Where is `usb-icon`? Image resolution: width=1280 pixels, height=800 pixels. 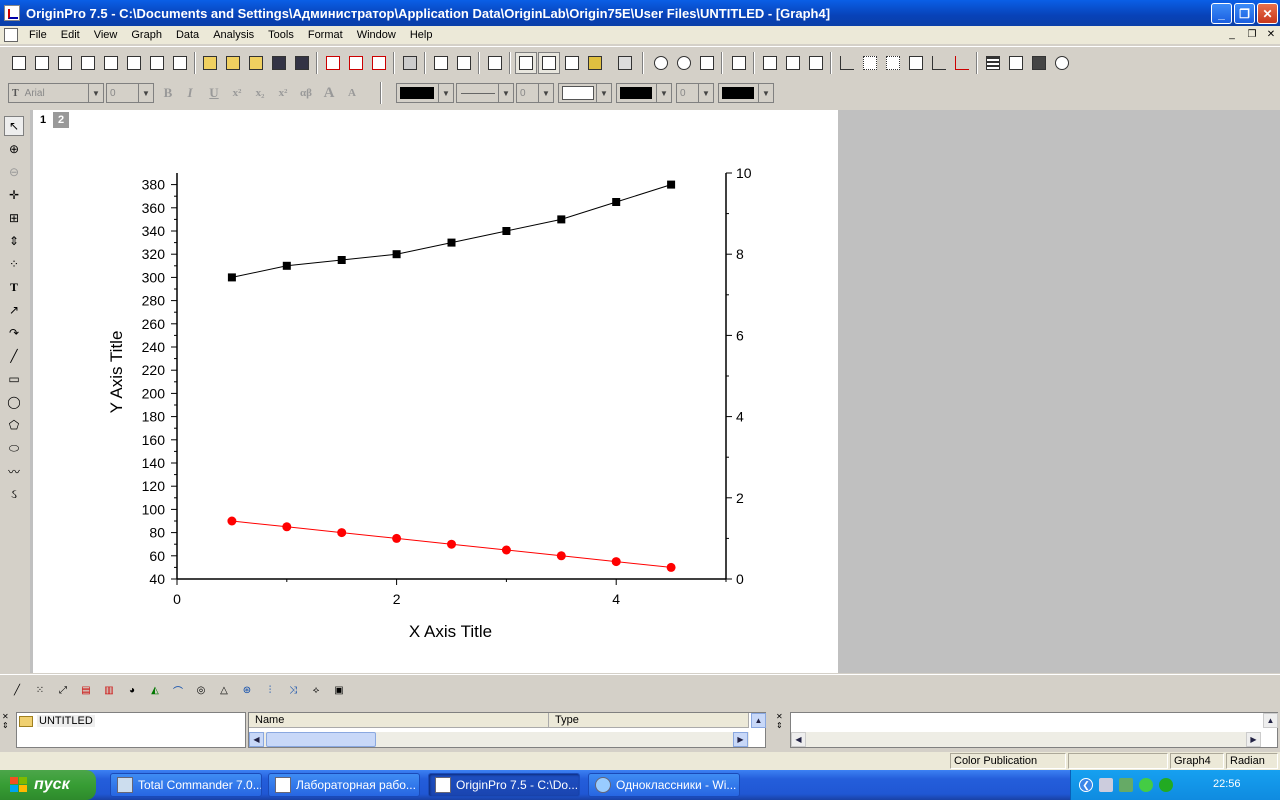
usb-icon is located at coordinates (1126, 785).